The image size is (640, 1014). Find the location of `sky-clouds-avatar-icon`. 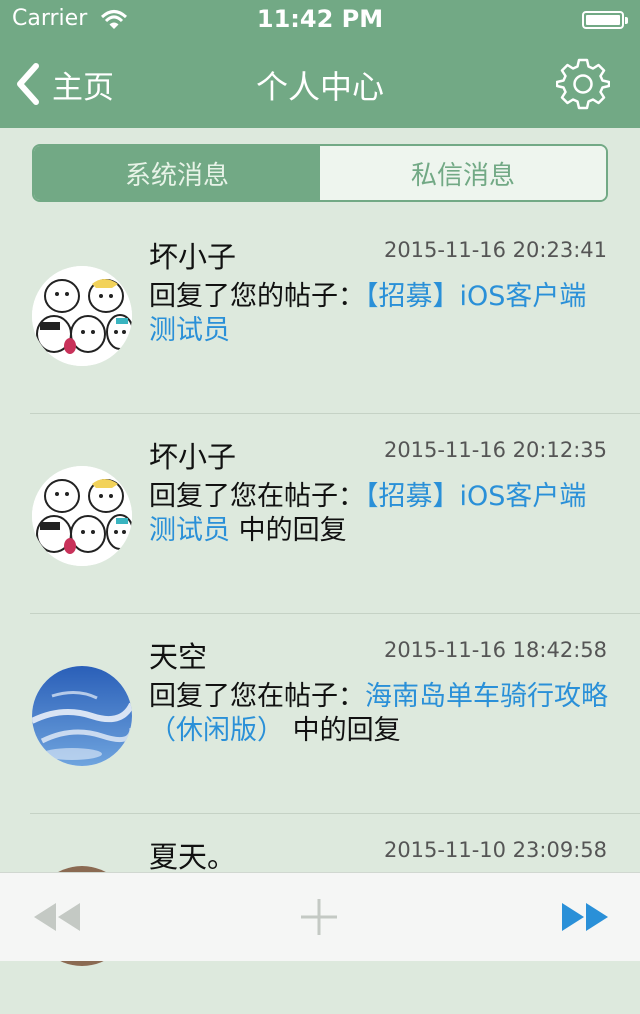

sky-clouds-avatar-icon is located at coordinates (82, 716).